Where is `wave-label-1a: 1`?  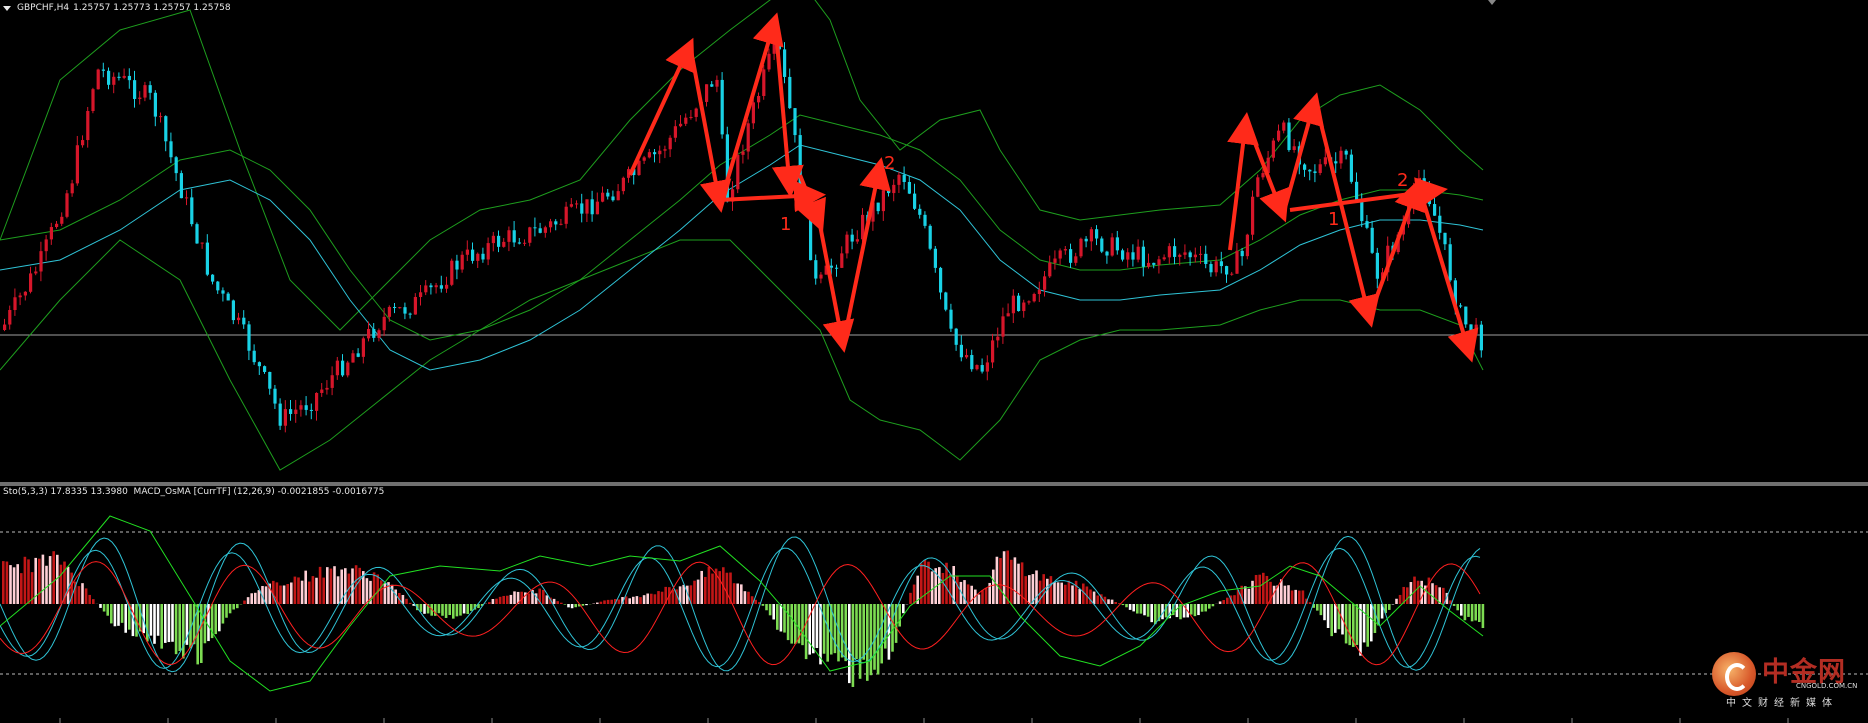 wave-label-1a: 1 is located at coordinates (785, 224).